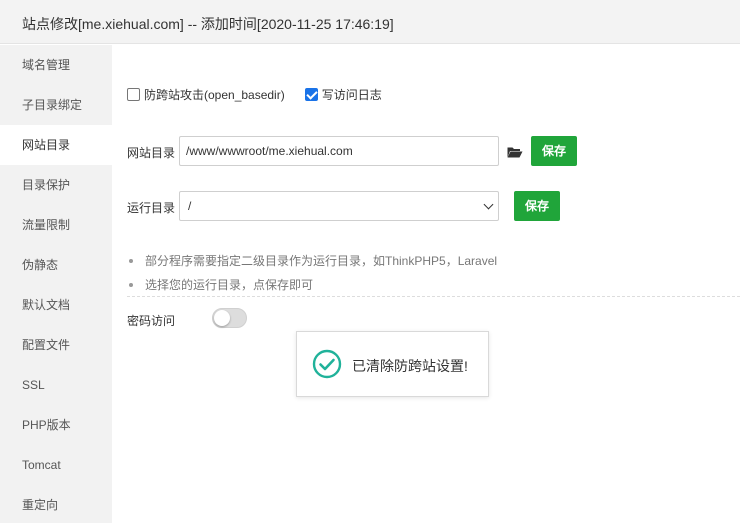 This screenshot has width=740, height=523. Describe the element at coordinates (151, 153) in the screenshot. I see `site-dir-label: 网站目录` at that location.